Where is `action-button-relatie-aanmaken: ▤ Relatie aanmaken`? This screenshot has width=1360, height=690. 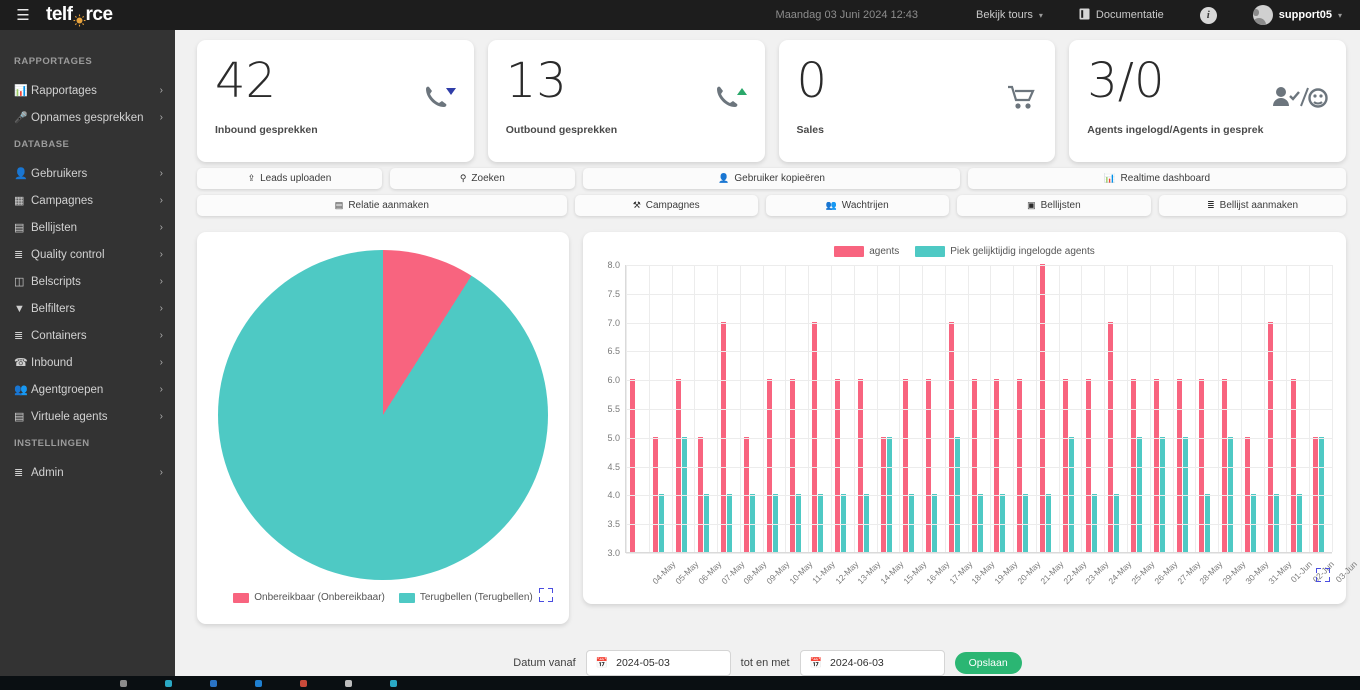 action-button-relatie-aanmaken: ▤ Relatie aanmaken is located at coordinates (382, 205).